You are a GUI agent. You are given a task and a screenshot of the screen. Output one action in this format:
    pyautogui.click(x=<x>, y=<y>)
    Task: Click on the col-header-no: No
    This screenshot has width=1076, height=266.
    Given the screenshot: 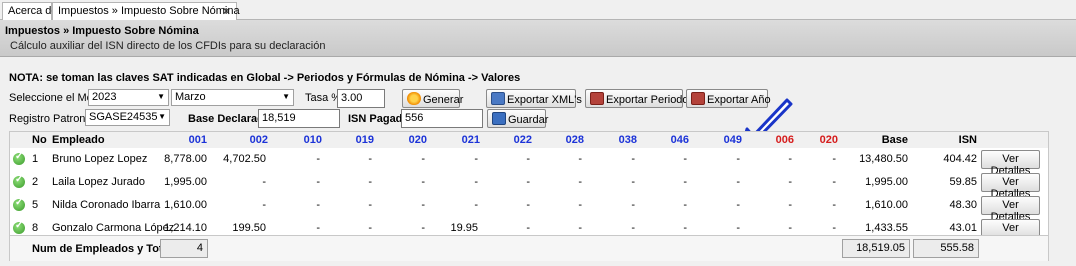 What is the action you would take?
    pyautogui.click(x=39, y=140)
    